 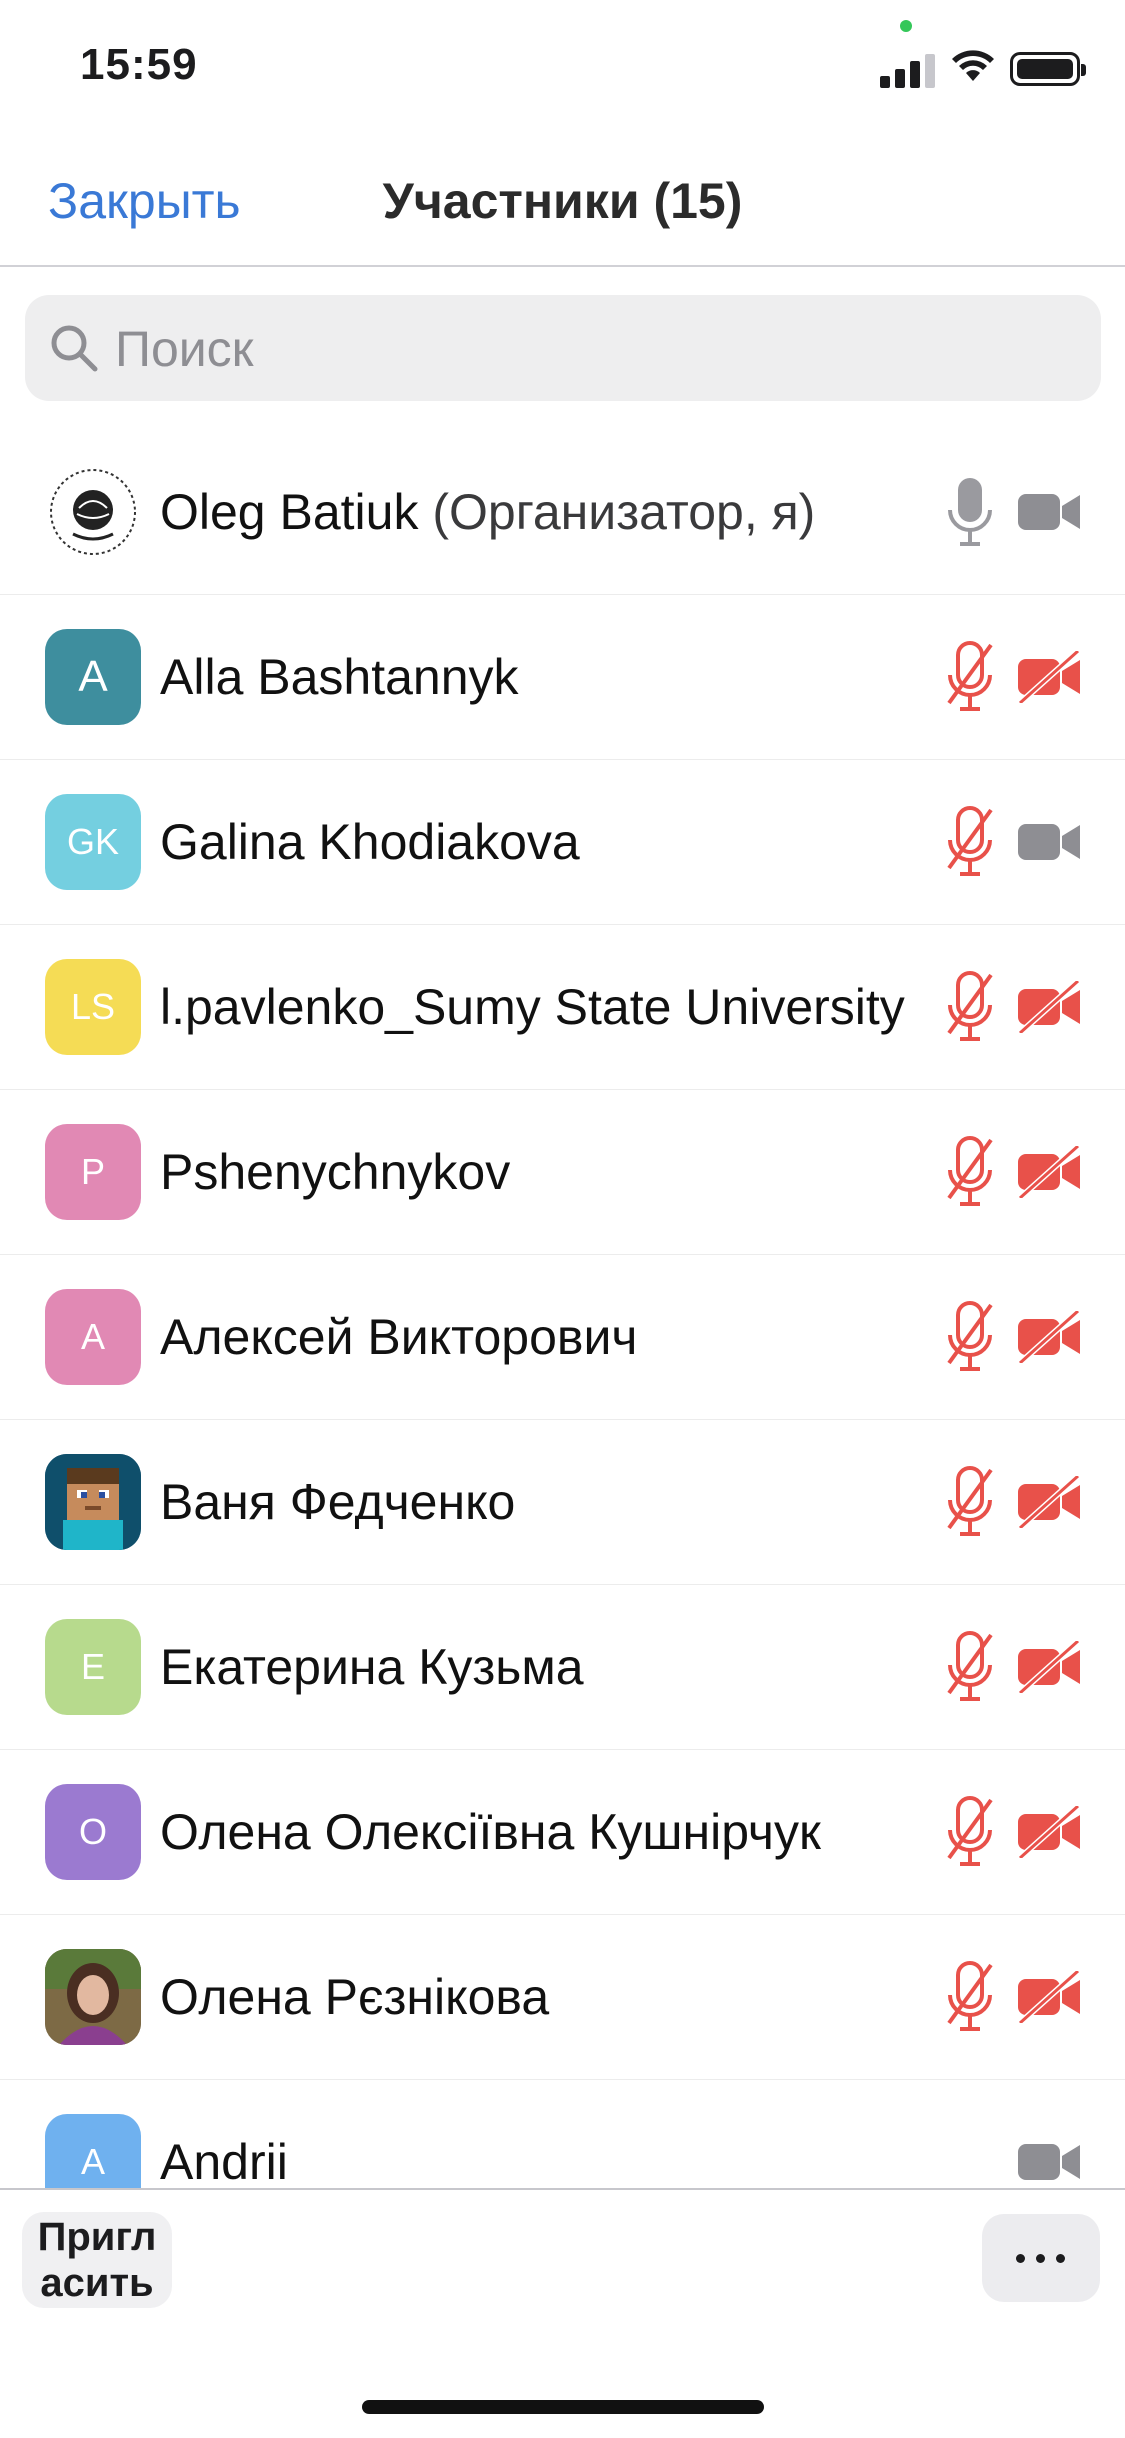 What do you see at coordinates (338, 1502) in the screenshot?
I see `participant-name: Ваня Федченко` at bounding box center [338, 1502].